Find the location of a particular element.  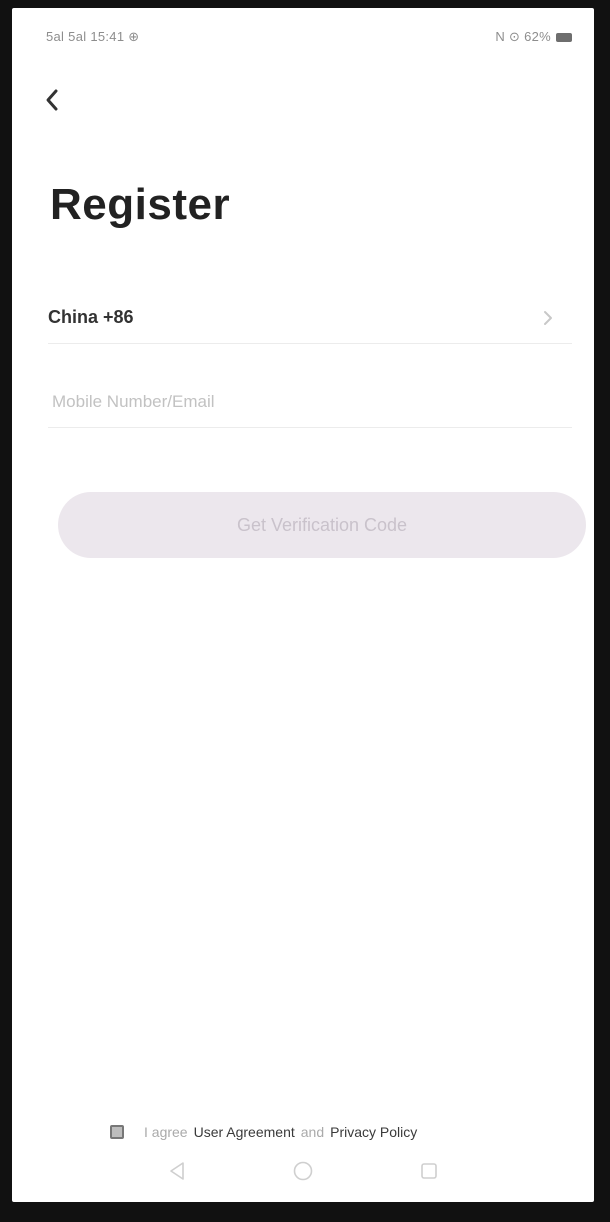

square-recents-icon is located at coordinates (429, 1171).